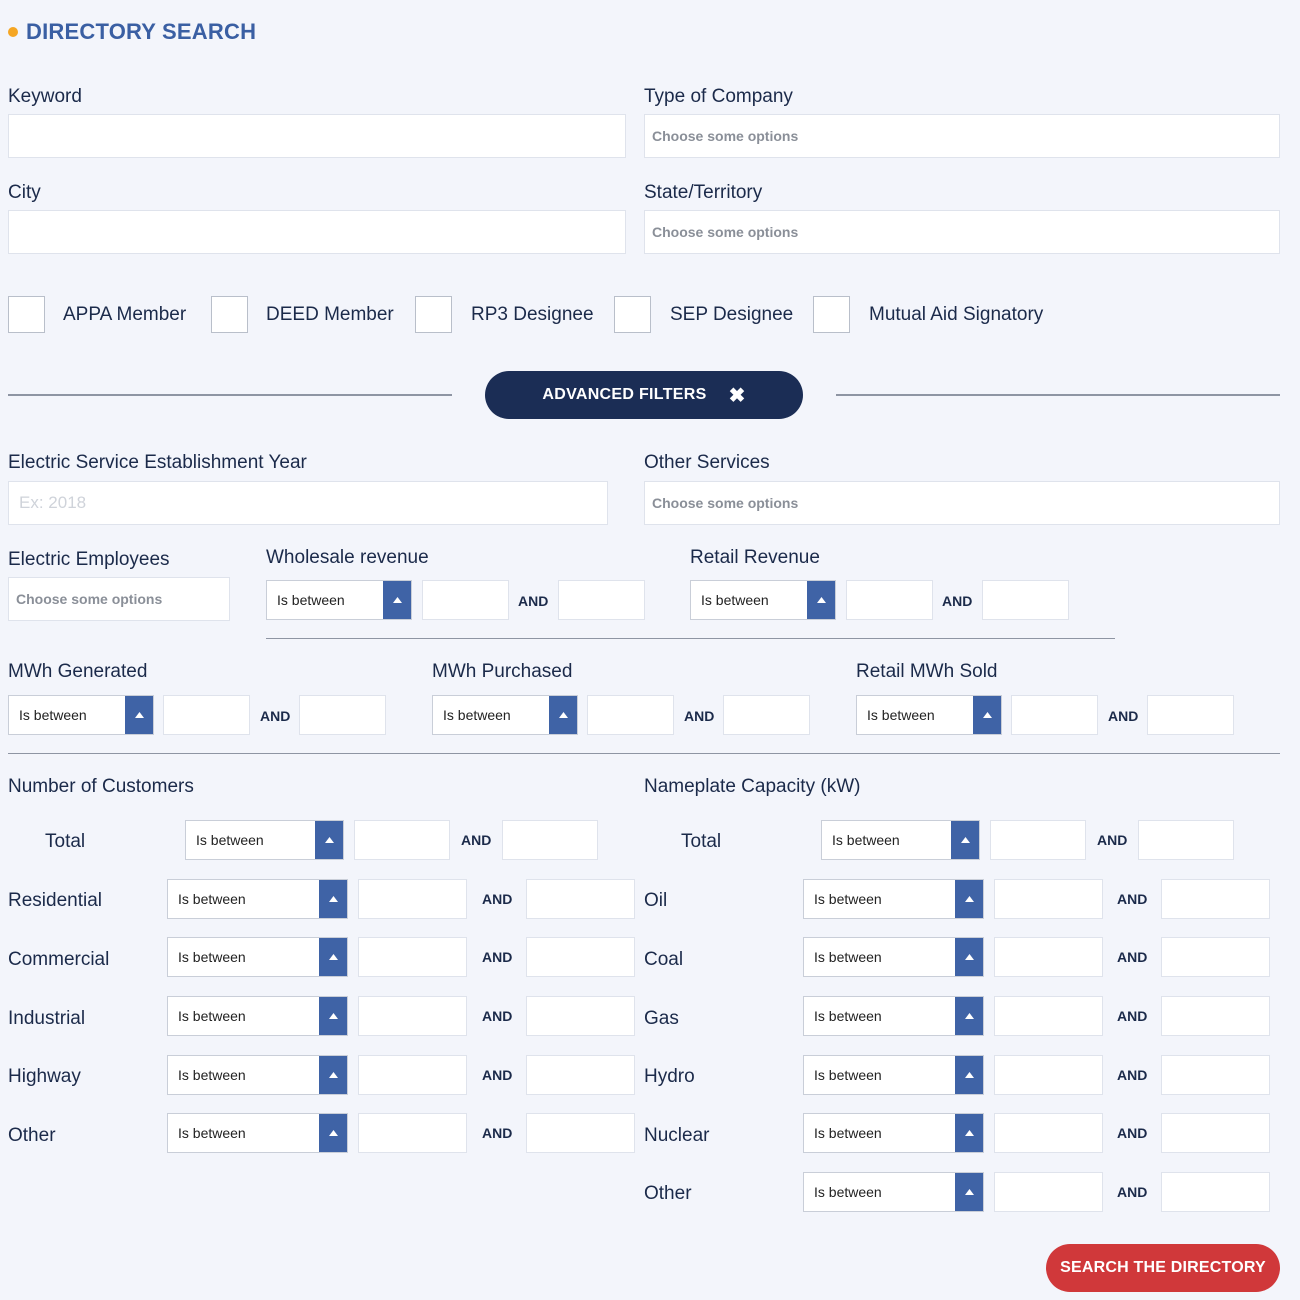  What do you see at coordinates (257, 1075) in the screenshot?
I see `customers-highway-operator-select: Is between` at bounding box center [257, 1075].